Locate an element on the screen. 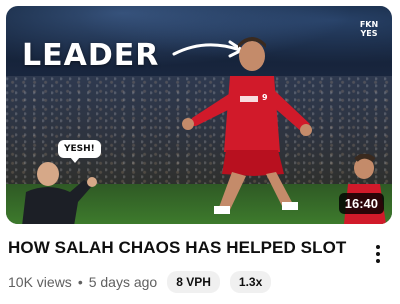 The height and width of the screenshot is (304, 400). manager-image is located at coordinates (59, 193).